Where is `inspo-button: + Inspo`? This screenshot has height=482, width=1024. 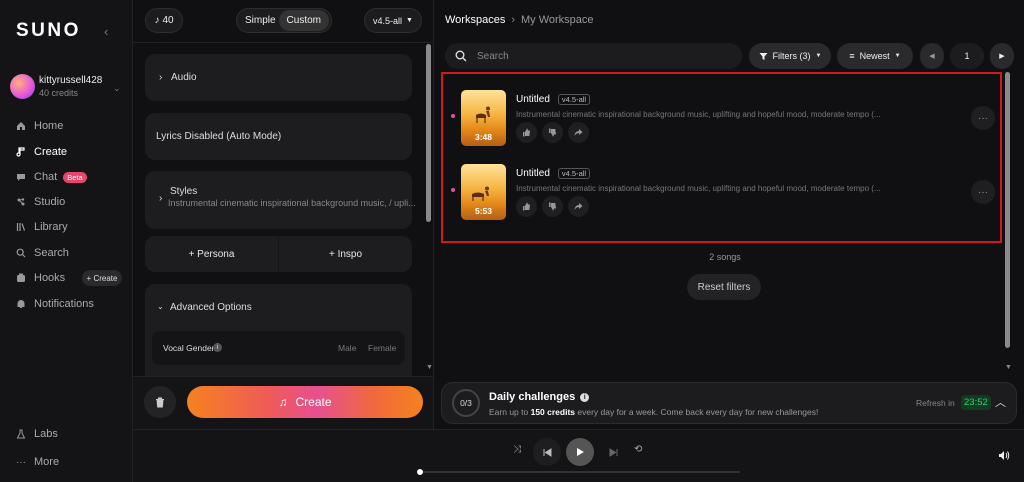
inspo-button: + Inspo is located at coordinates (345, 254).